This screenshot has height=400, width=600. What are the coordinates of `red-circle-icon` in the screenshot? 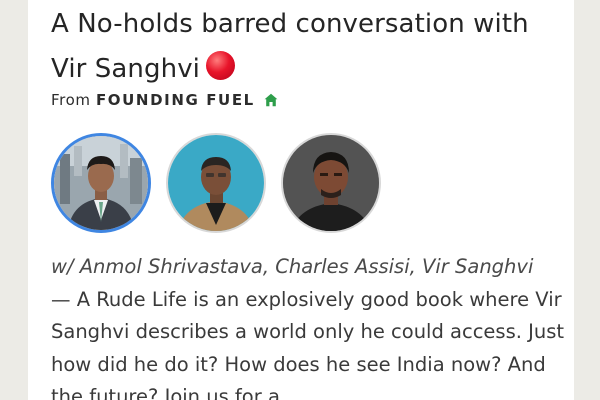 It's located at (221, 65).